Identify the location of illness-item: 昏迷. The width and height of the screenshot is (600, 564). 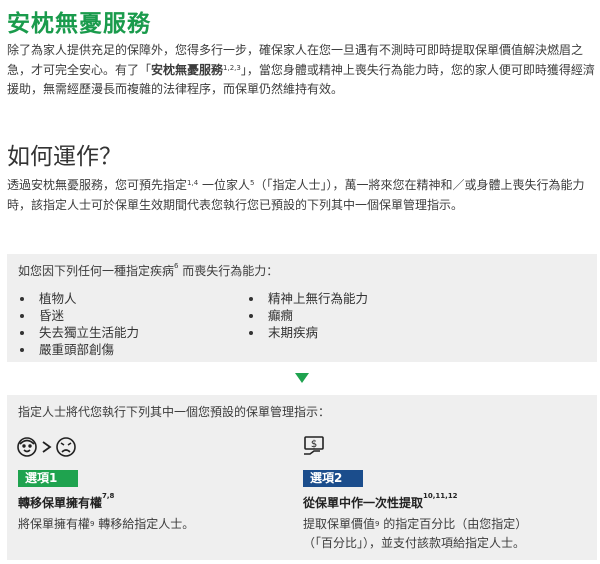
(76, 315).